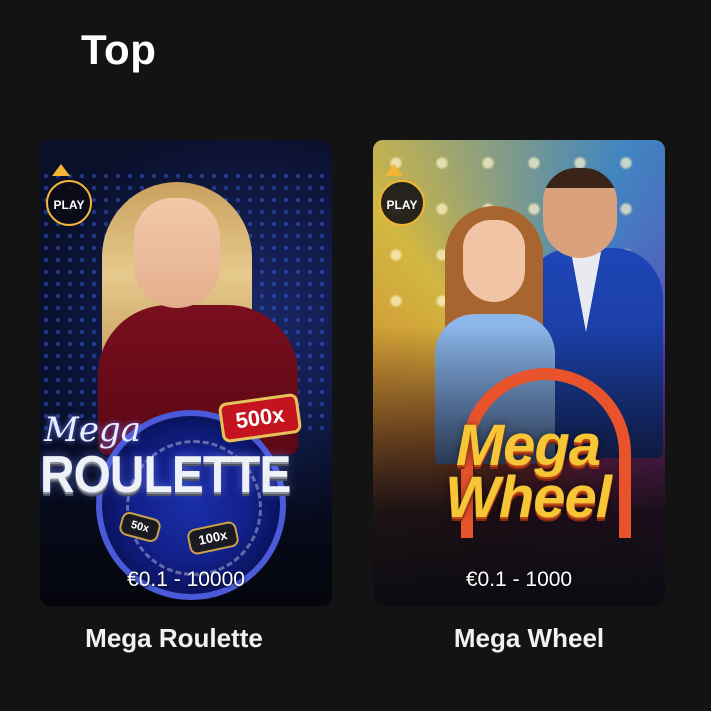  What do you see at coordinates (529, 638) in the screenshot?
I see `game-title-mega-wheel: Mega Wheel` at bounding box center [529, 638].